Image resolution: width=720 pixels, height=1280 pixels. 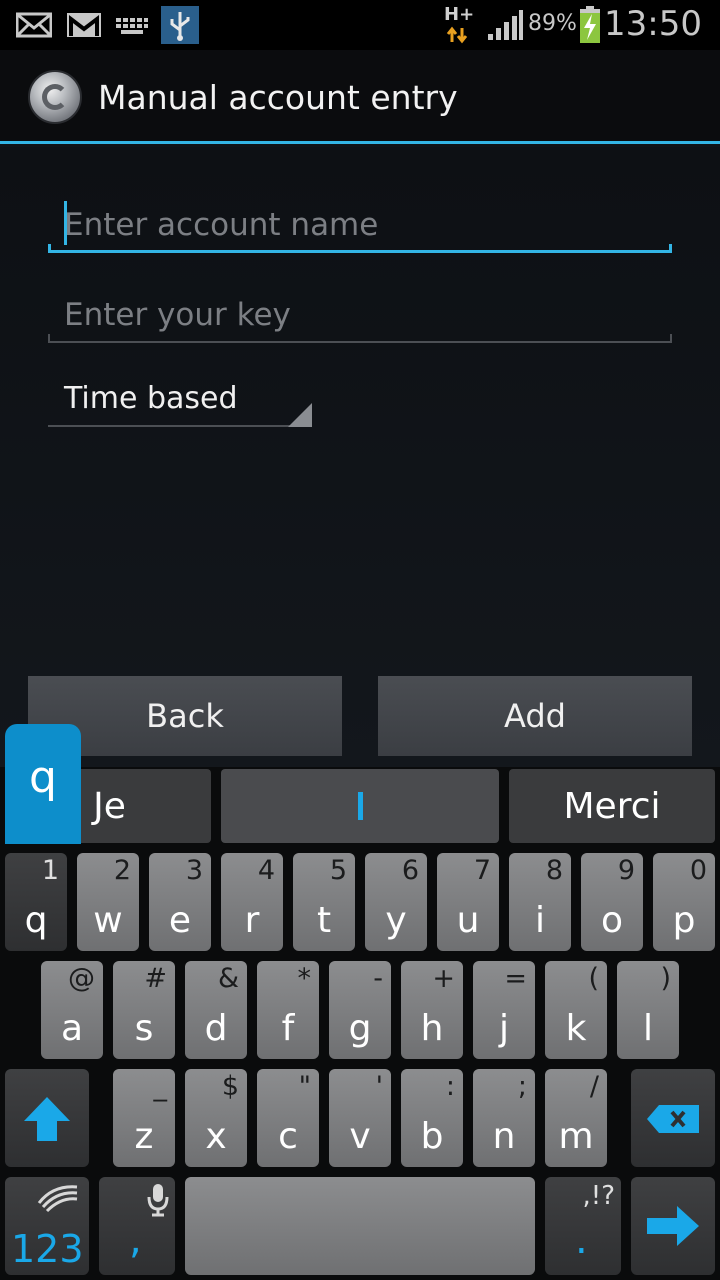 What do you see at coordinates (360, 97) in the screenshot?
I see `action-bar: Manual account entry` at bounding box center [360, 97].